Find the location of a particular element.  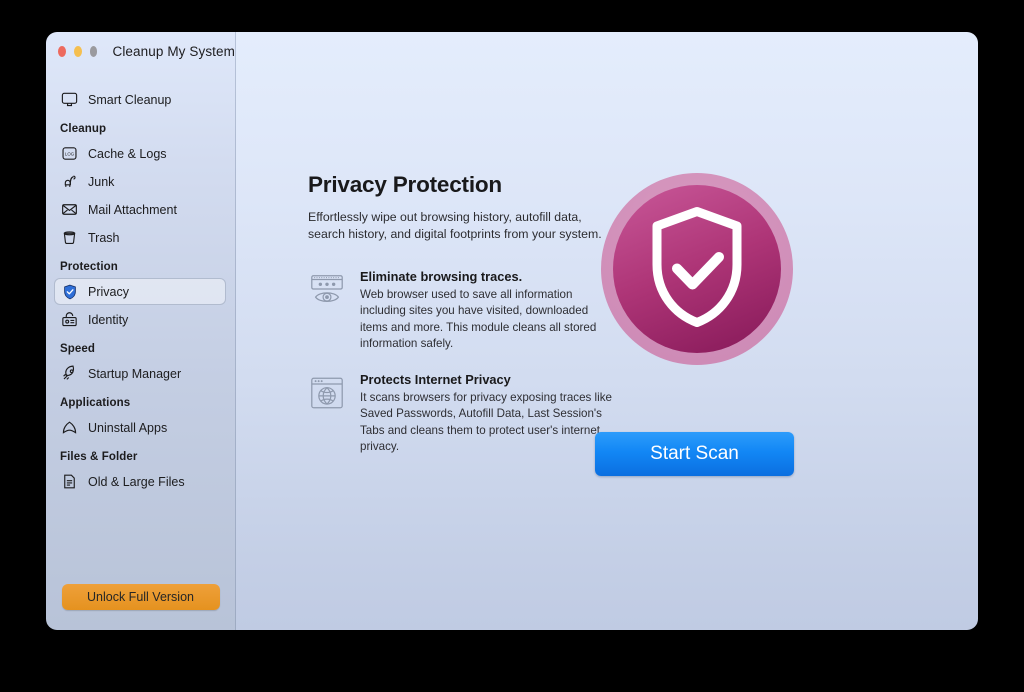

unlock-button-container: Unlock Full Version is located at coordinates (140, 607).